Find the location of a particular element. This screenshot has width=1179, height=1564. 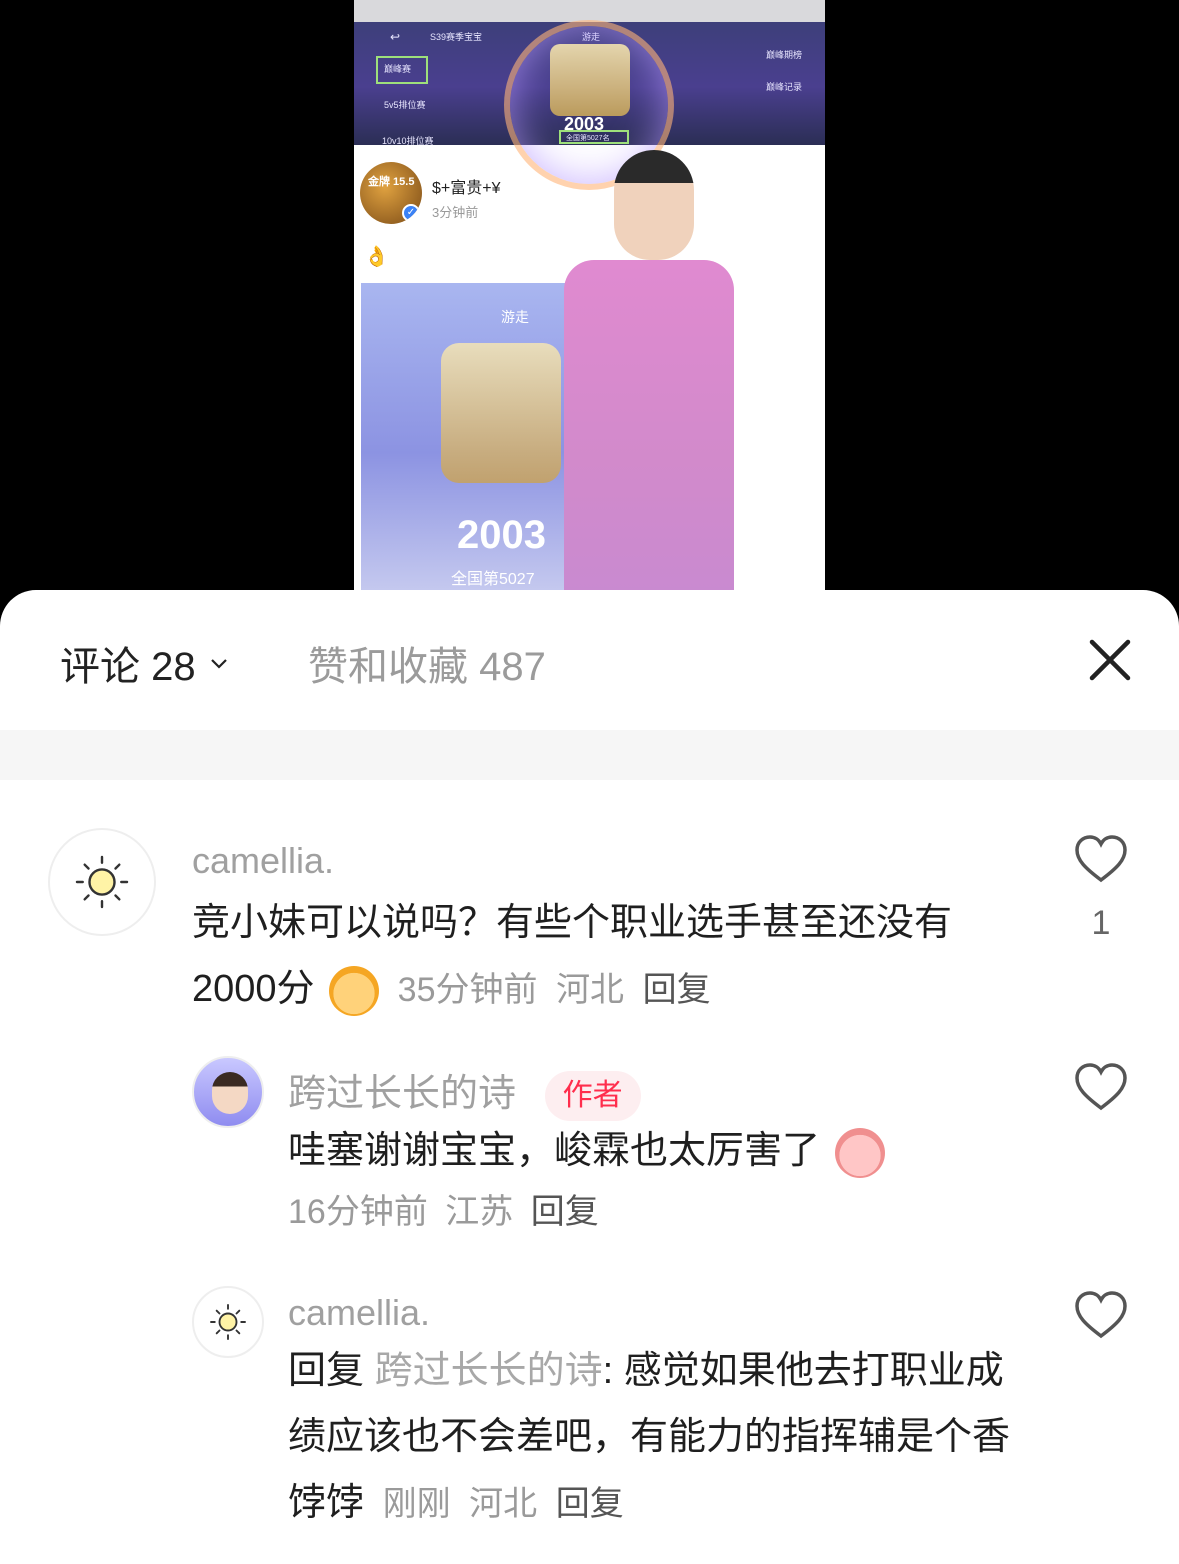

rank-emblem-icon is located at coordinates (590, 80).